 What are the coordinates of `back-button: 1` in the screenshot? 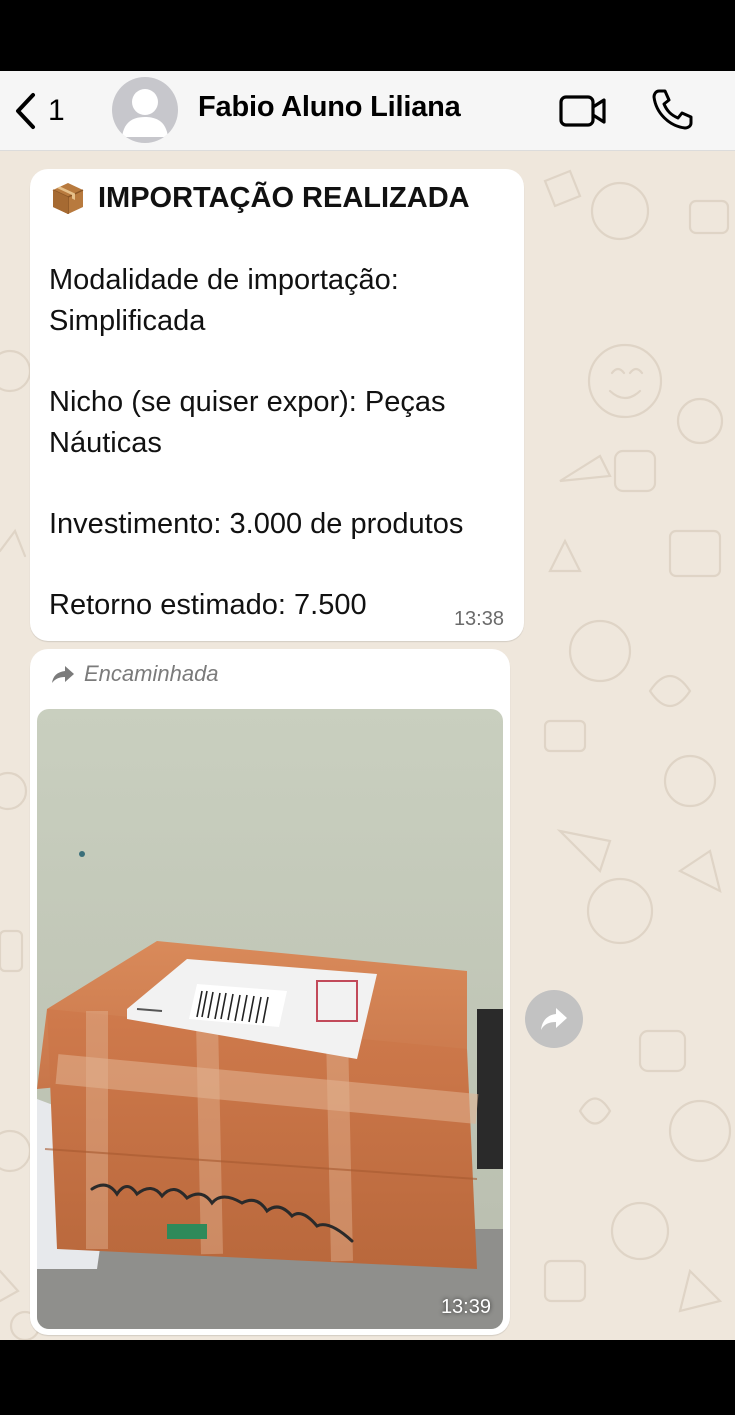 It's located at (47, 111).